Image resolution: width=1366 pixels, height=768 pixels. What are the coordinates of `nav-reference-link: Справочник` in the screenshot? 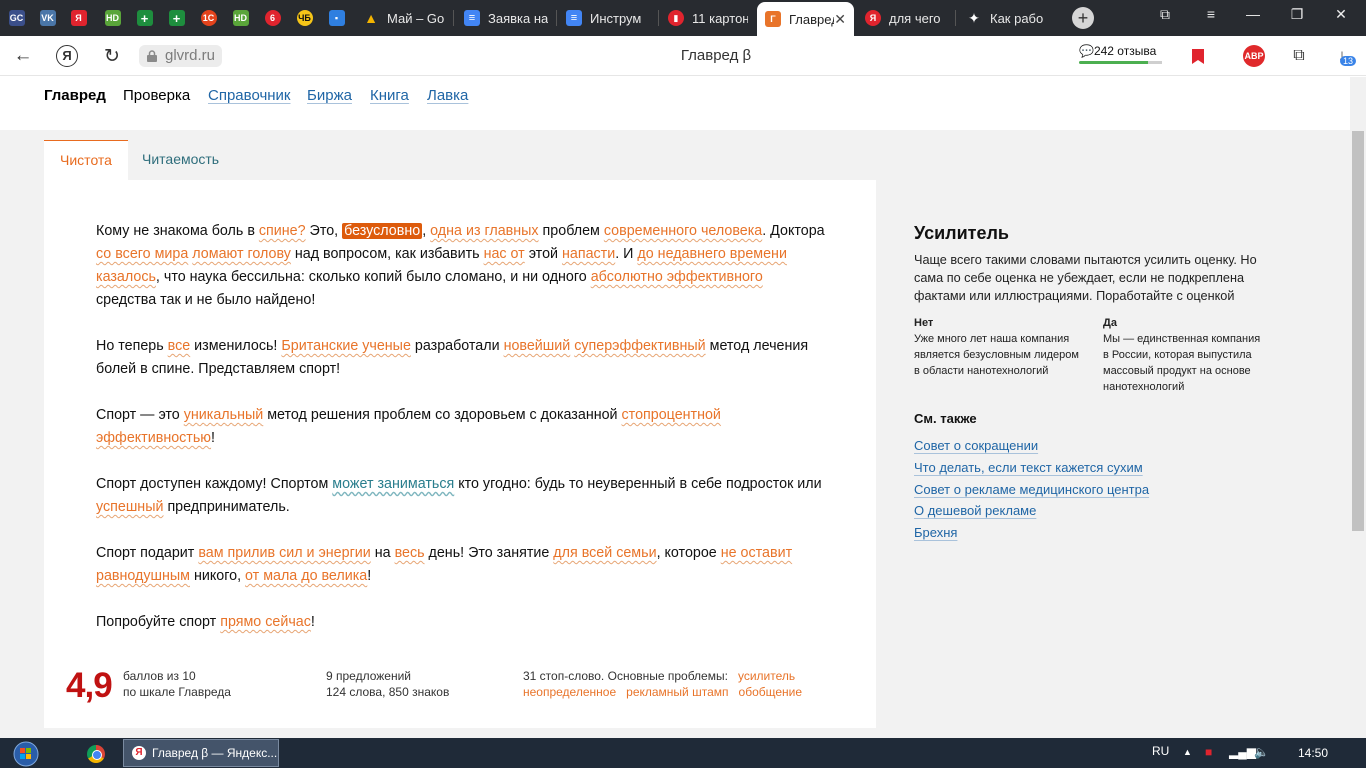 It's located at (249, 95).